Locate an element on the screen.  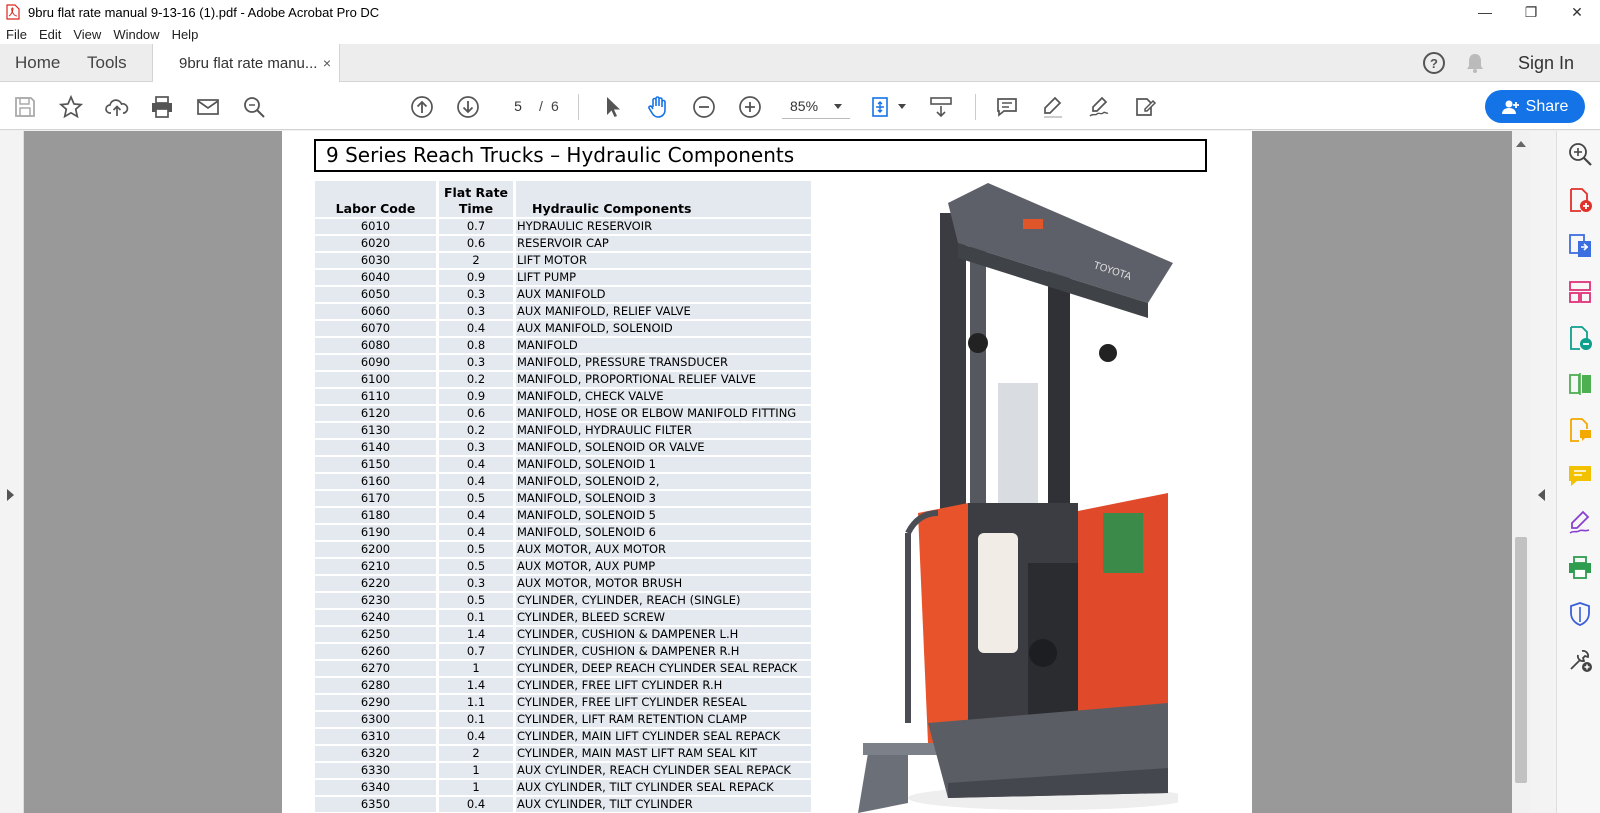
more-tools-icon is located at coordinates (1580, 660).